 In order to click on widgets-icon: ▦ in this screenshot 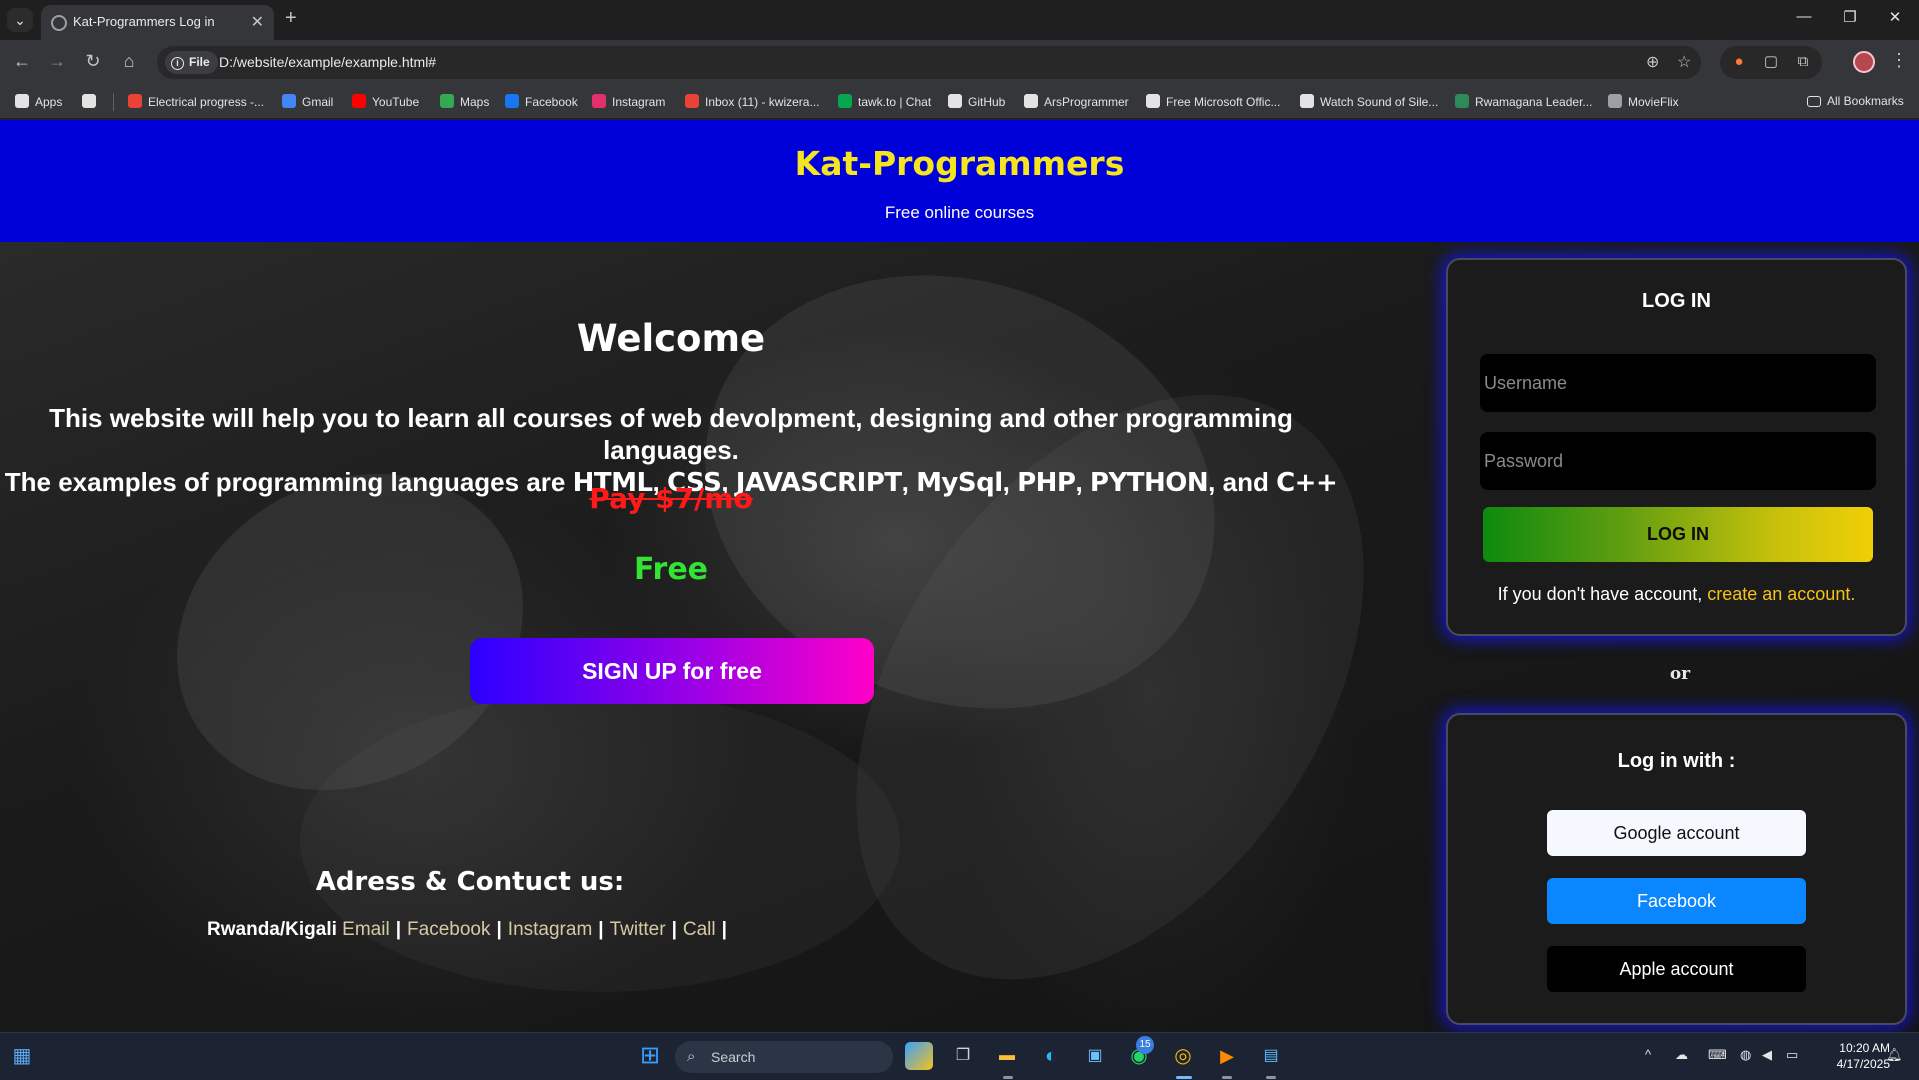, I will do `click(22, 1056)`.